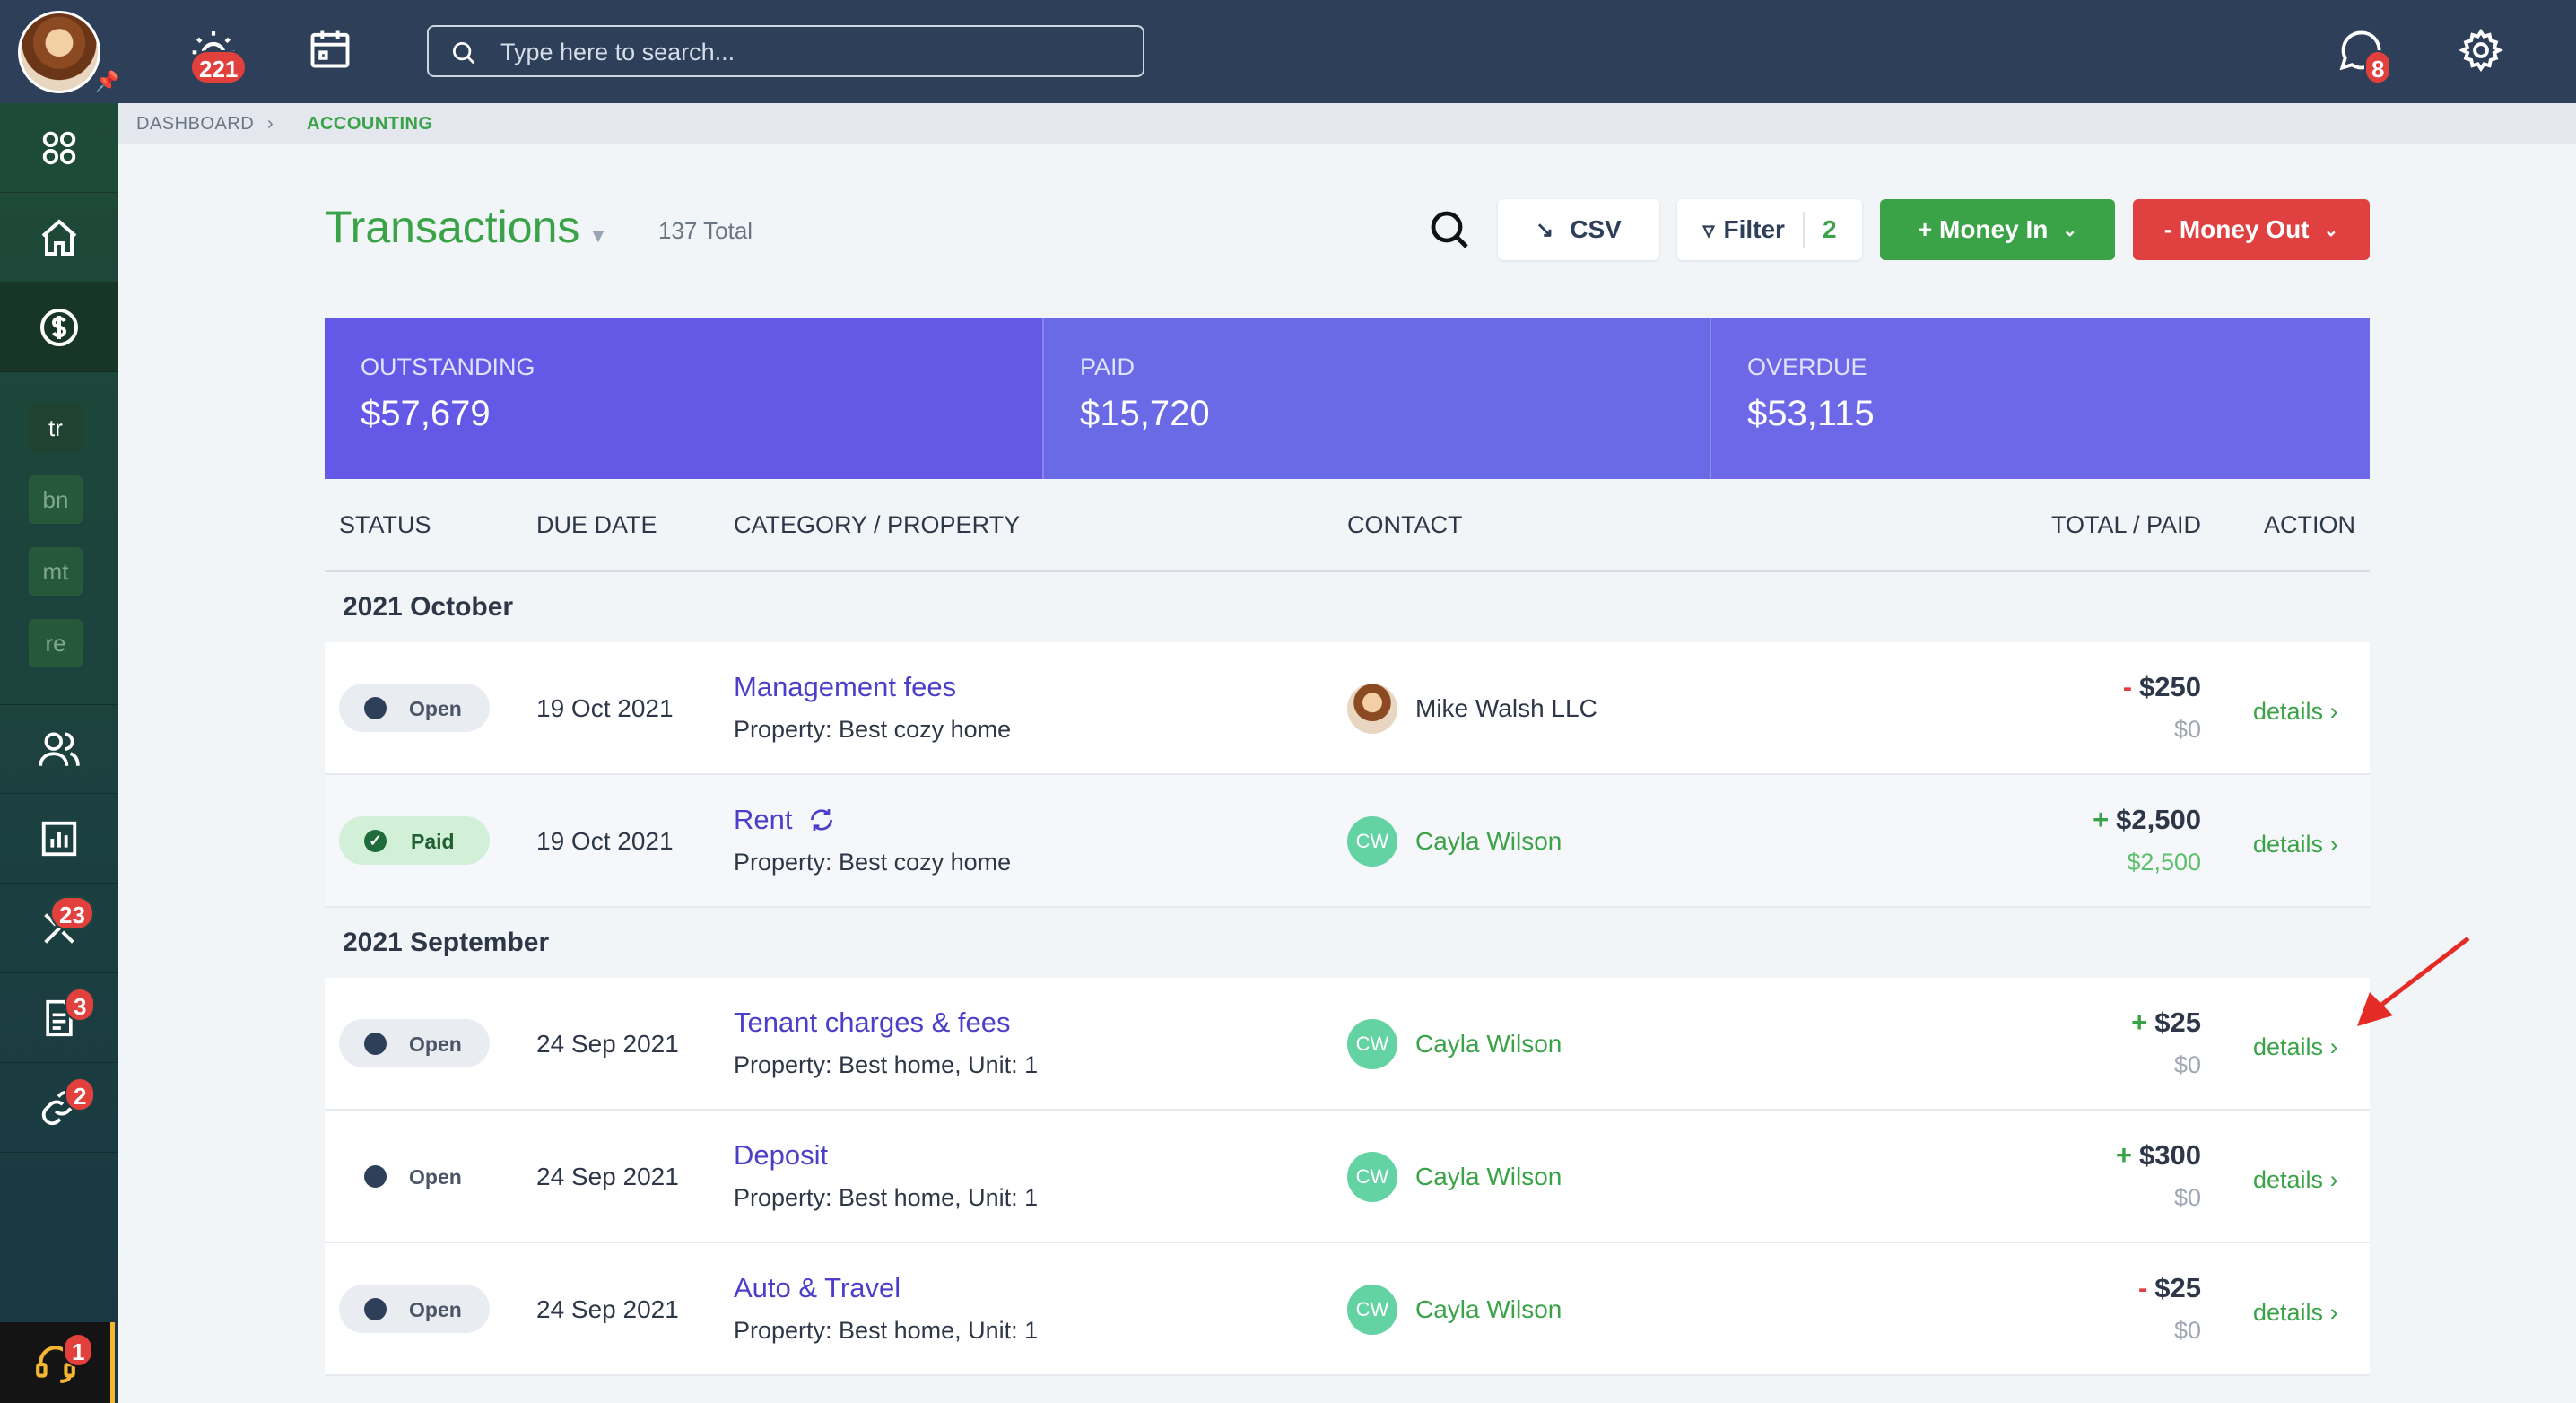 This screenshot has width=2576, height=1403. I want to click on title-dropdown-icon: ▼, so click(598, 236).